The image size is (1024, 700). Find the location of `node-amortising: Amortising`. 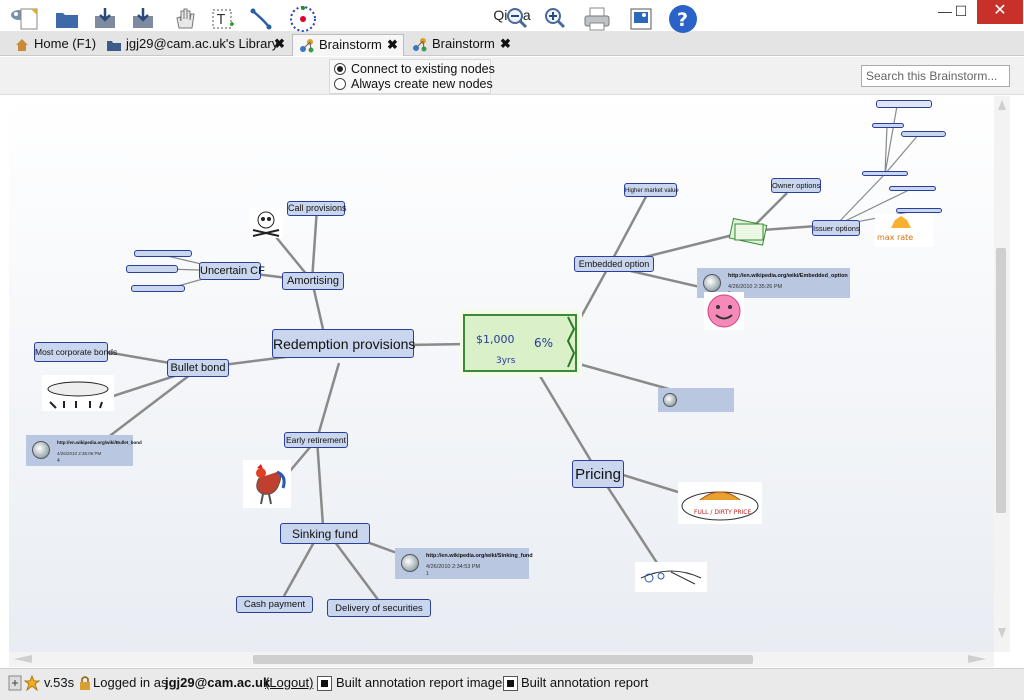

node-amortising: Amortising is located at coordinates (313, 281).